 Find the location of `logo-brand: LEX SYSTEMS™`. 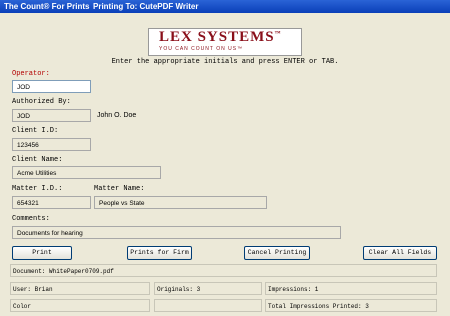

logo-brand: LEX SYSTEMS™ is located at coordinates (220, 37).